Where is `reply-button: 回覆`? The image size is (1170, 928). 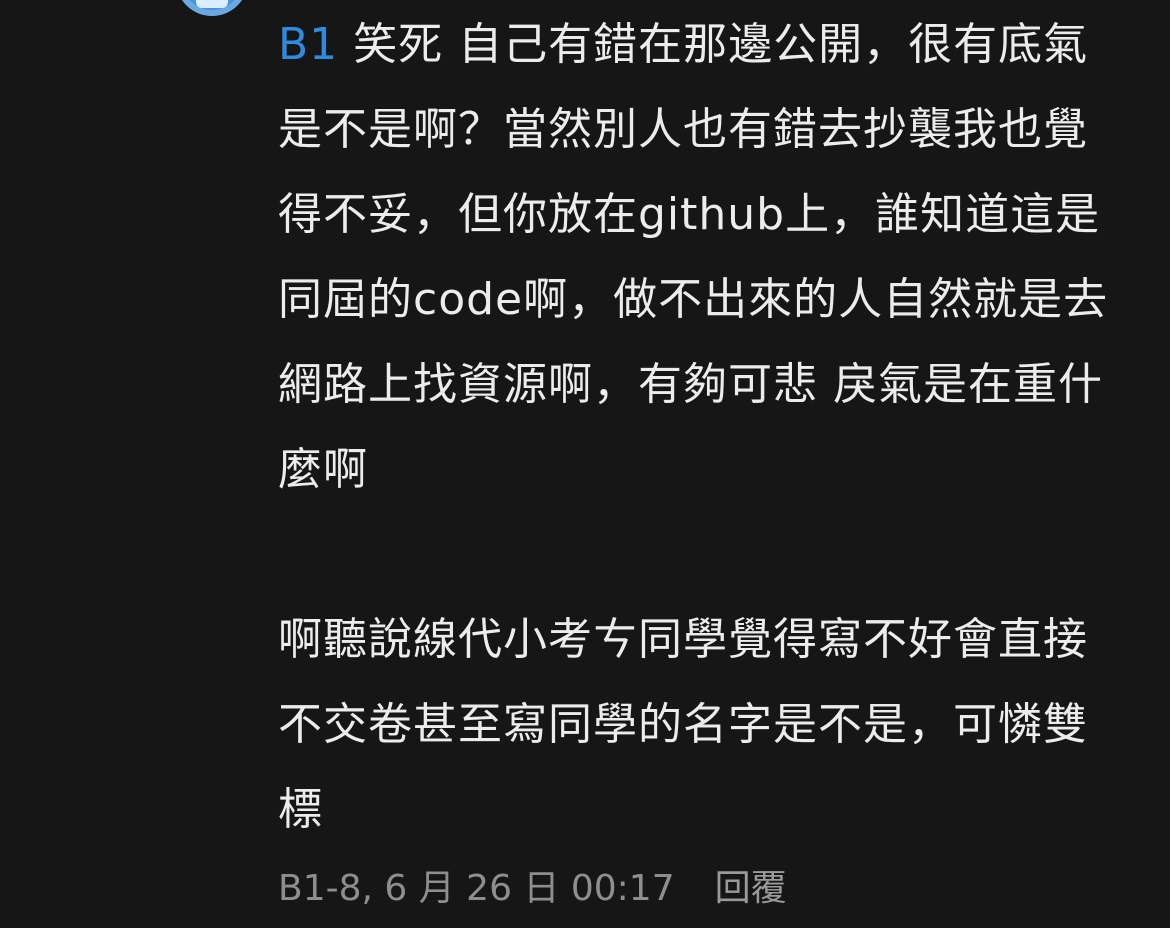 reply-button: 回覆 is located at coordinates (751, 888).